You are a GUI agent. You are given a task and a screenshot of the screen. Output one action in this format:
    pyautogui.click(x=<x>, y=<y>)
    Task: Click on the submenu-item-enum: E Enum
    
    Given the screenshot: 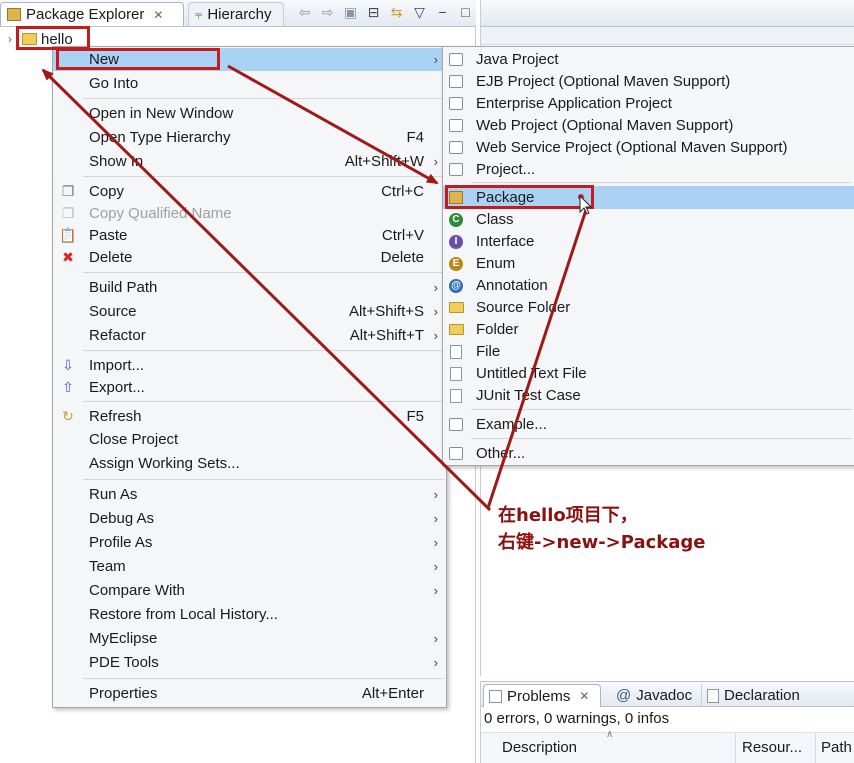 What is the action you would take?
    pyautogui.click(x=648, y=263)
    